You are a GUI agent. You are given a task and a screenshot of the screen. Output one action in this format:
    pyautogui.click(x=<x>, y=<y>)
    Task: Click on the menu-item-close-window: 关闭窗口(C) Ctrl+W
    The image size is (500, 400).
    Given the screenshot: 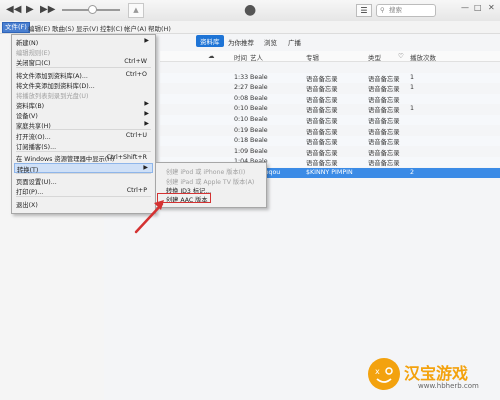 What is the action you would take?
    pyautogui.click(x=83, y=62)
    